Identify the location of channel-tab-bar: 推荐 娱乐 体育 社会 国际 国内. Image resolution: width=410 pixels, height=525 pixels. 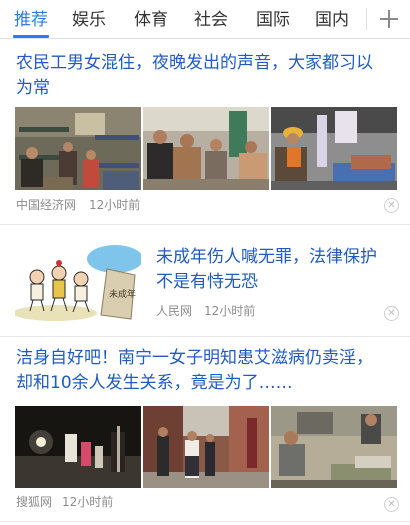
(205, 19).